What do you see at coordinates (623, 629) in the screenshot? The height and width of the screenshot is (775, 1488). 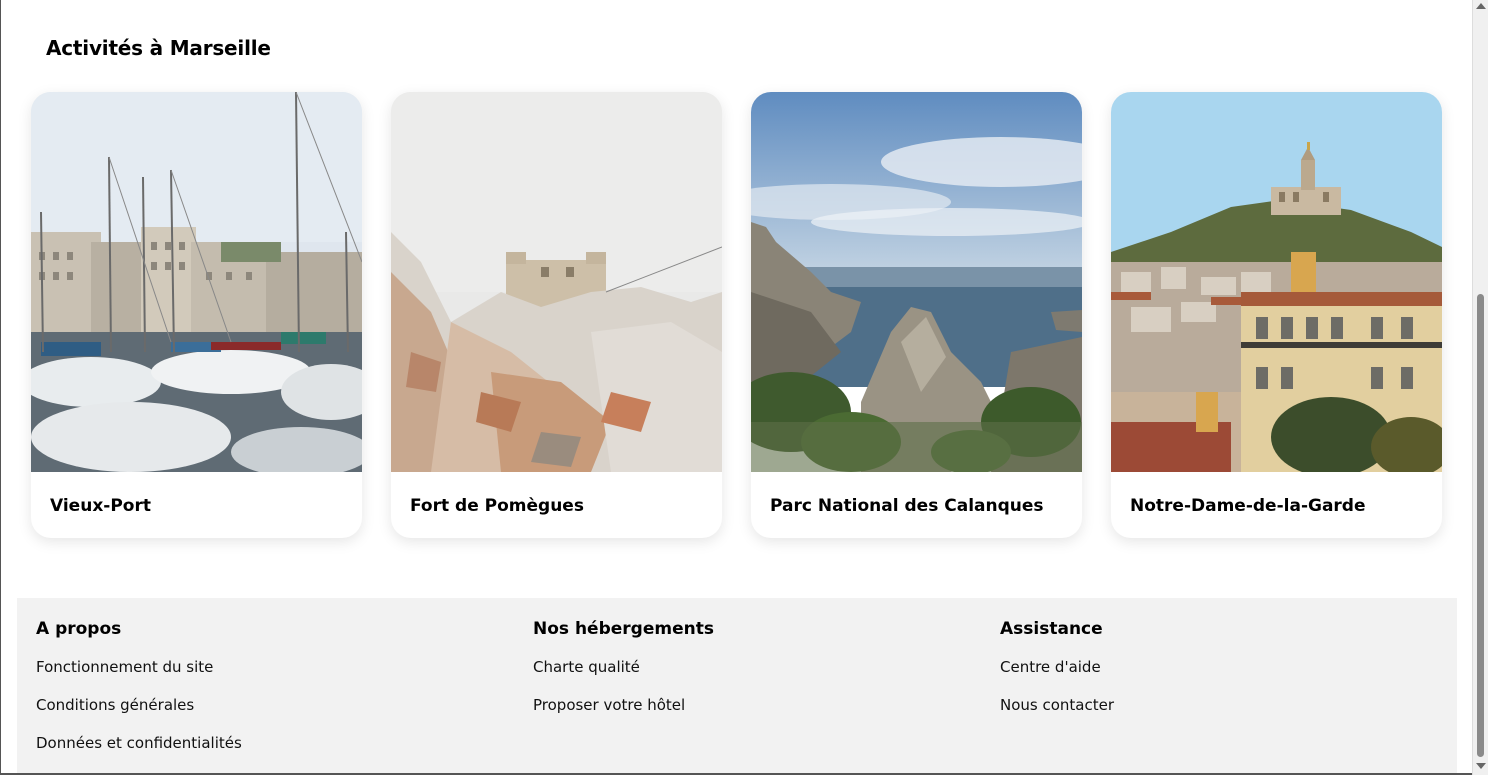 I see `footer-col-title: Nos hébergements` at bounding box center [623, 629].